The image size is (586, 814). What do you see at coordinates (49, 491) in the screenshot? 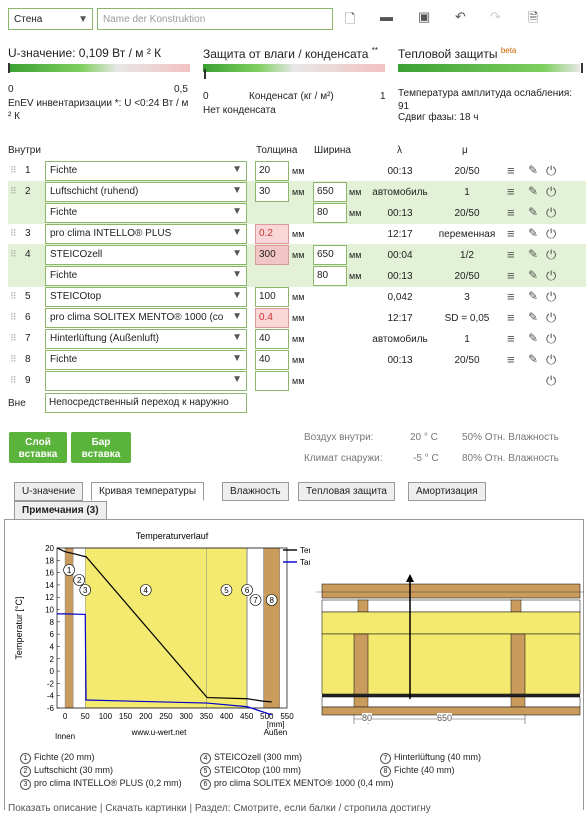
I see `tab-u-value: U-значение` at bounding box center [49, 491].